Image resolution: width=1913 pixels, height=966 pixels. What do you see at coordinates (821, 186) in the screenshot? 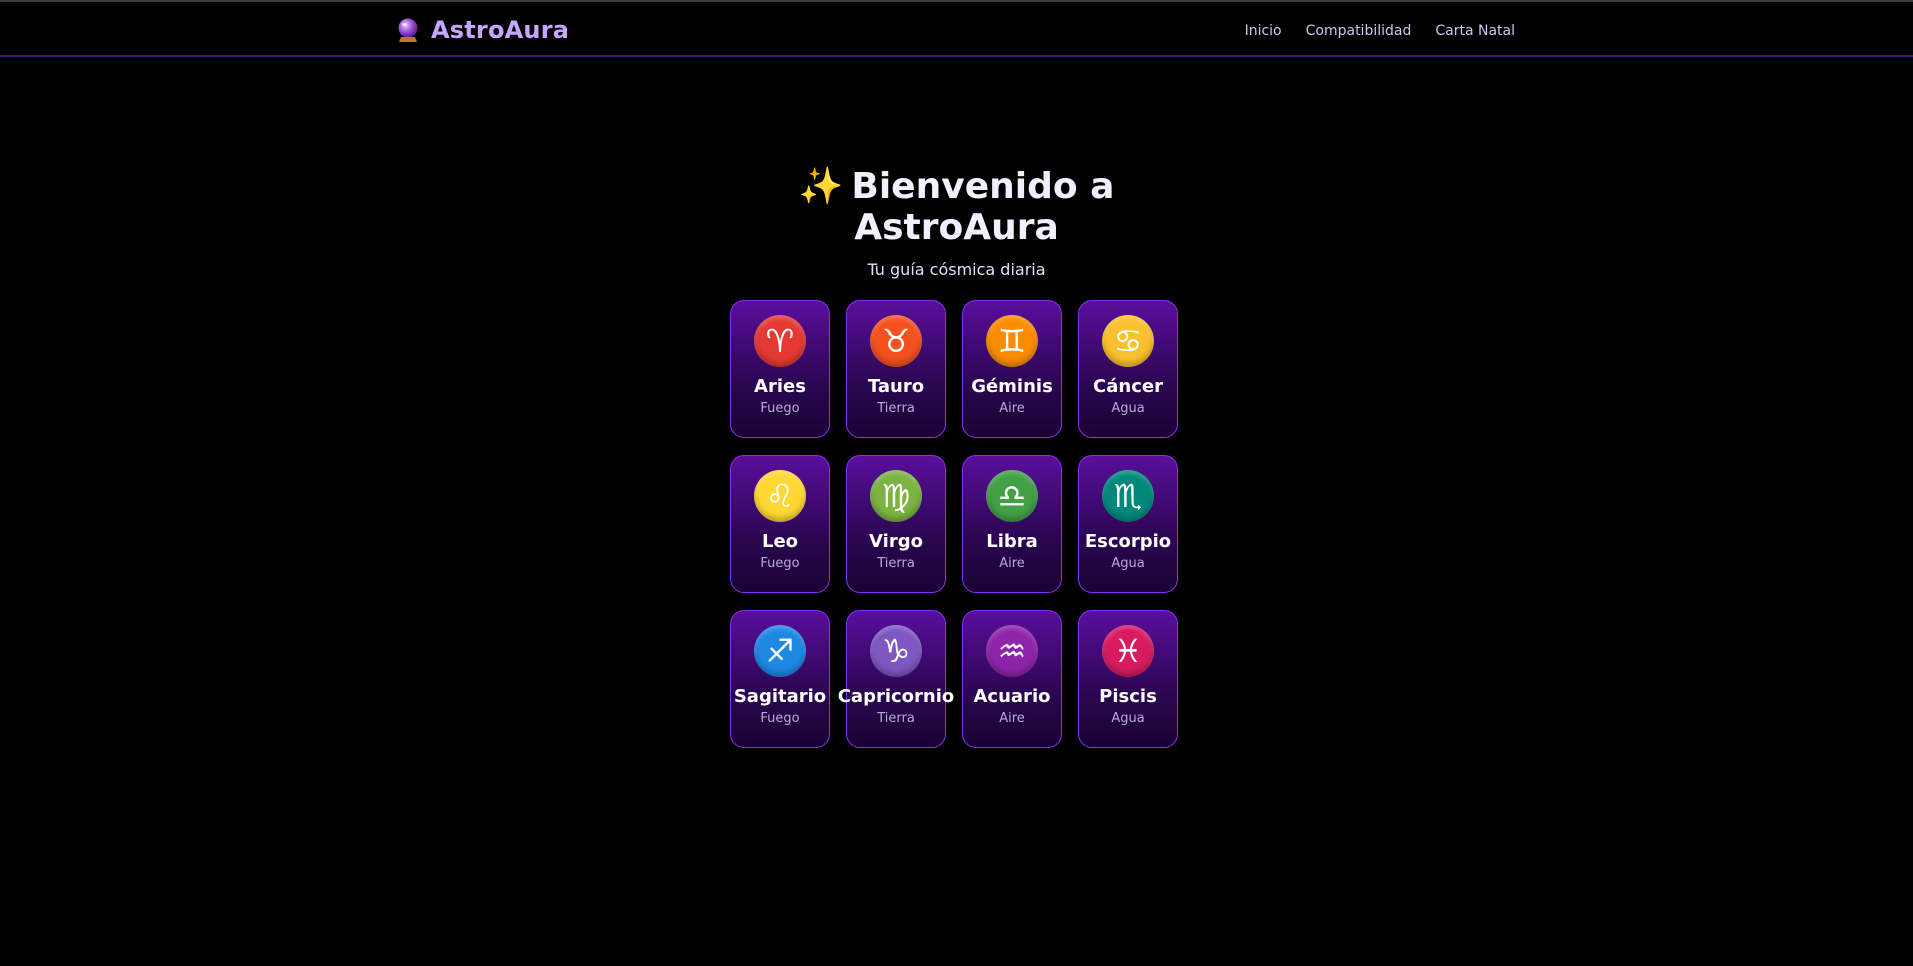
I see `sparkles-icon: ✨` at bounding box center [821, 186].